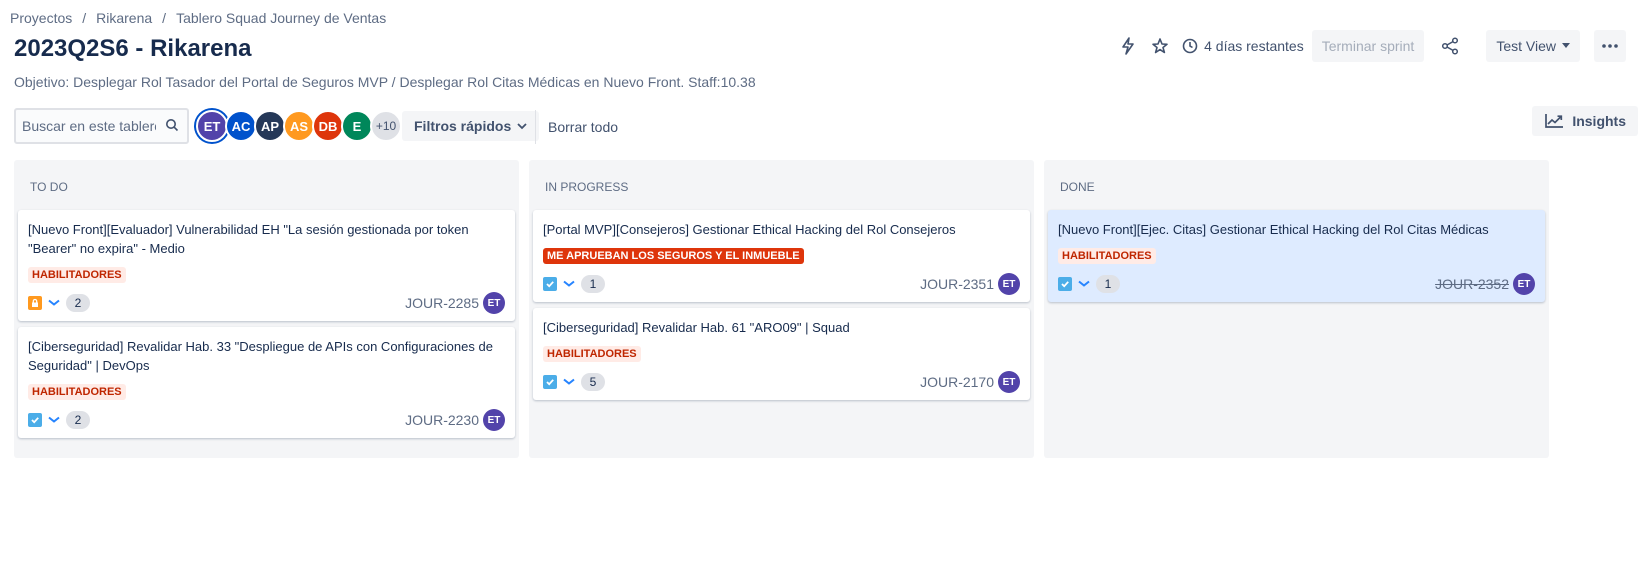  Describe the element at coordinates (957, 382) in the screenshot. I see `issue-key: JOUR-2170` at that location.